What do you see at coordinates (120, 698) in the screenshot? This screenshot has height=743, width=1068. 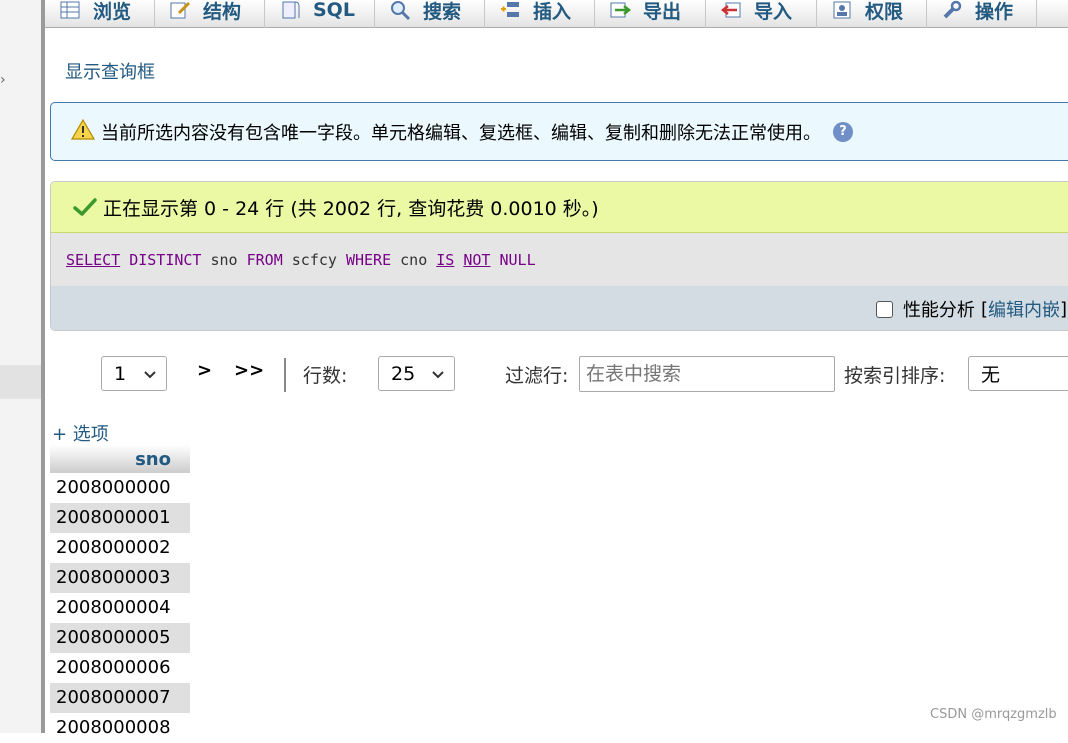 I see `table-row: 2008000007` at bounding box center [120, 698].